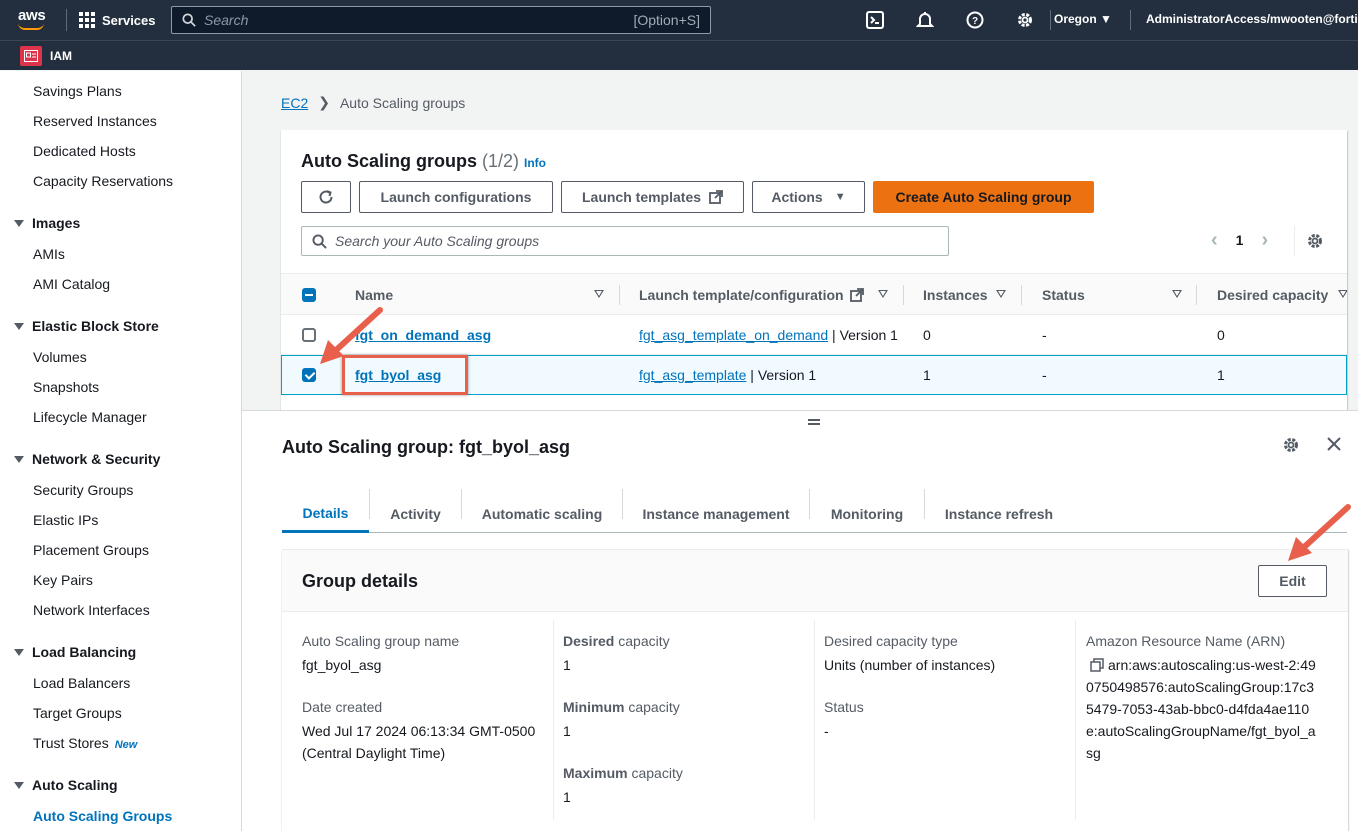 The image size is (1358, 831). Describe the element at coordinates (625, 241) in the screenshot. I see `asg-search-input: Search your Auto Scaling groups` at that location.